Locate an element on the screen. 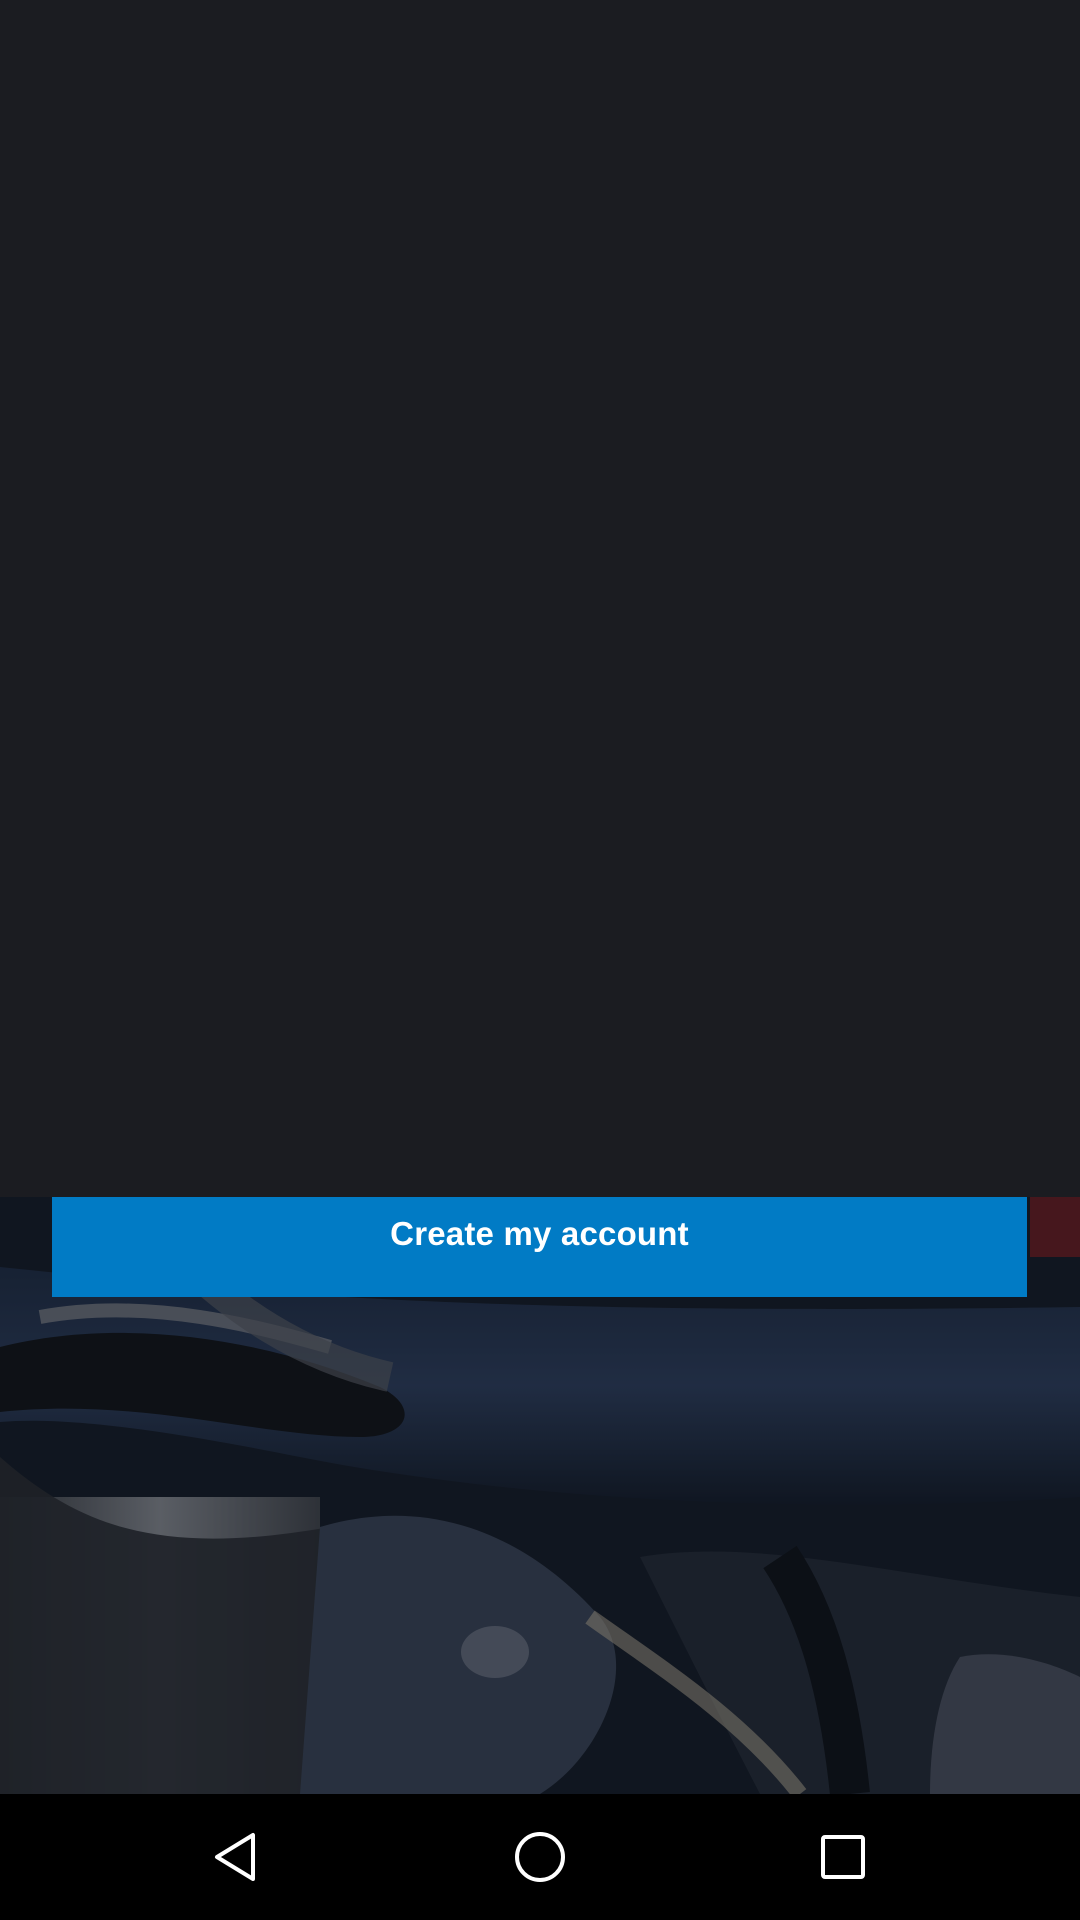 The width and height of the screenshot is (1080, 1920). home-icon is located at coordinates (540, 1857).